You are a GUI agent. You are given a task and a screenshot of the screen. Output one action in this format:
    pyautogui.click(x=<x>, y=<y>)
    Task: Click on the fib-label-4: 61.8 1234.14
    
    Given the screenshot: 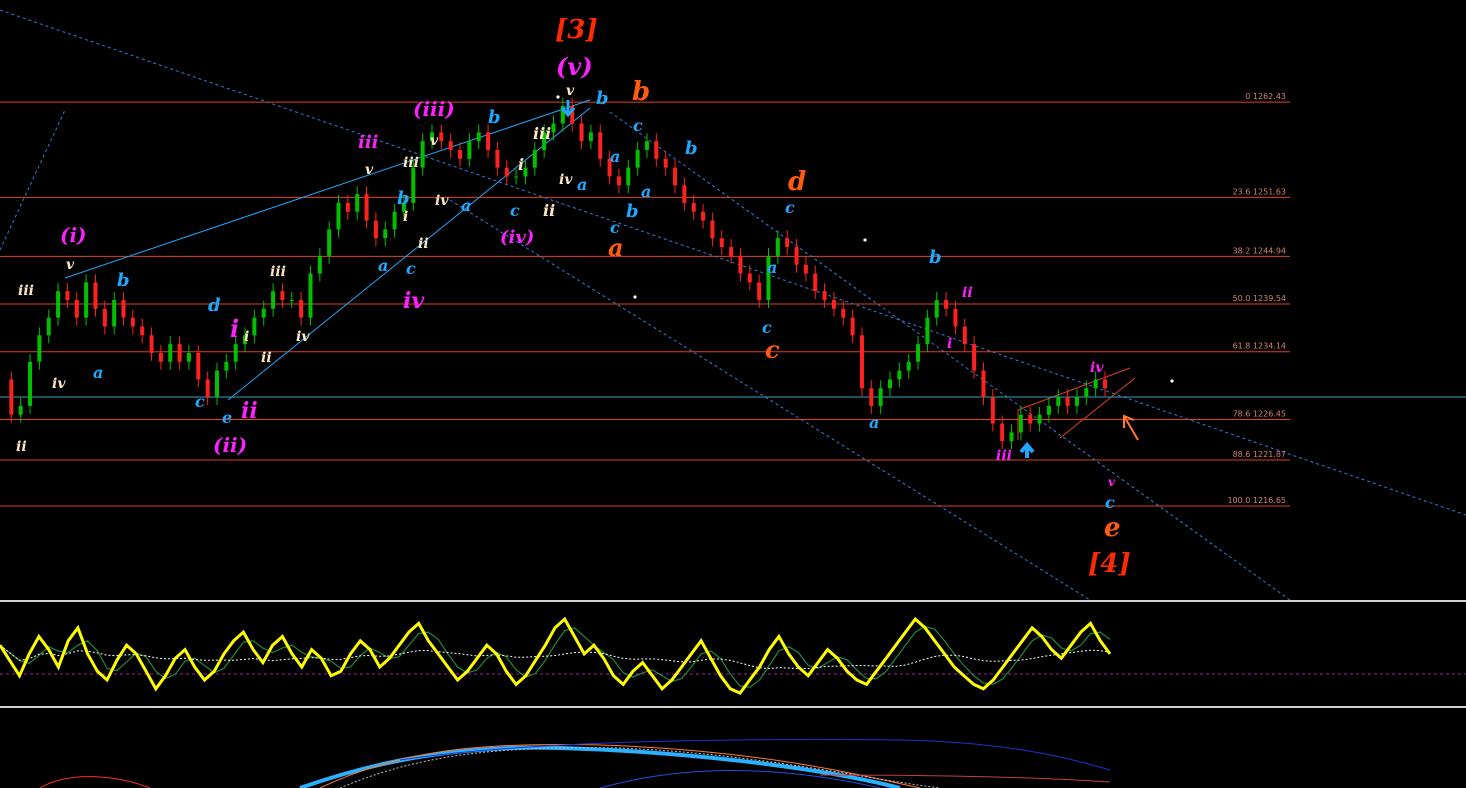 What is the action you would take?
    pyautogui.click(x=1259, y=346)
    